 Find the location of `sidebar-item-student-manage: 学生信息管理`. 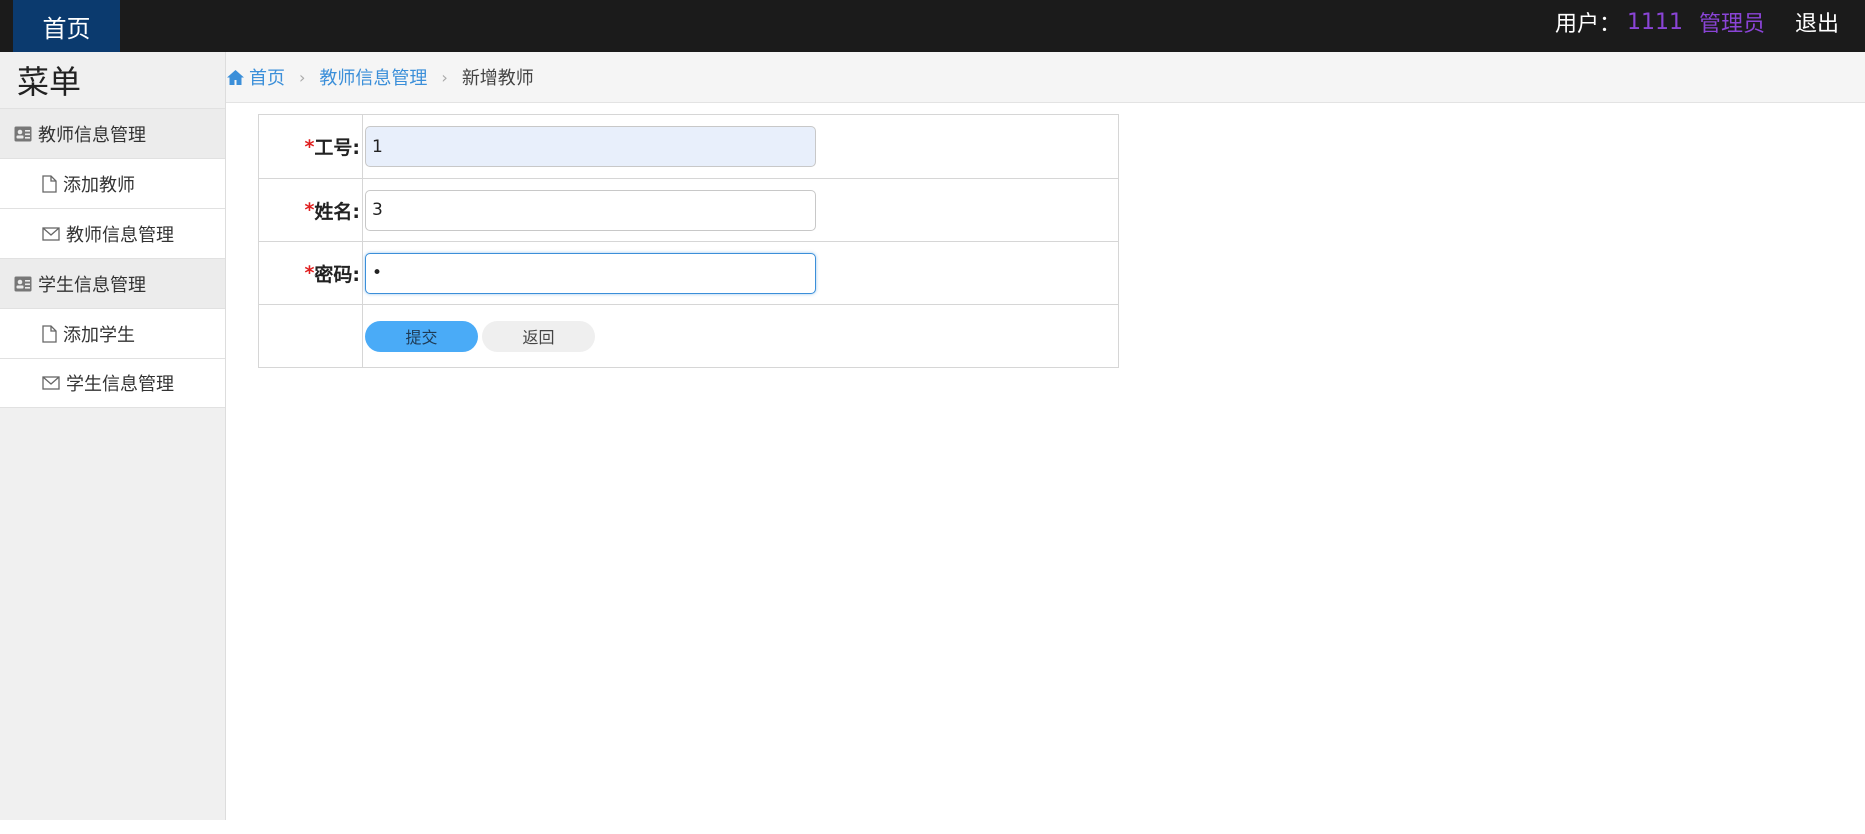

sidebar-item-student-manage: 学生信息管理 is located at coordinates (112, 383).